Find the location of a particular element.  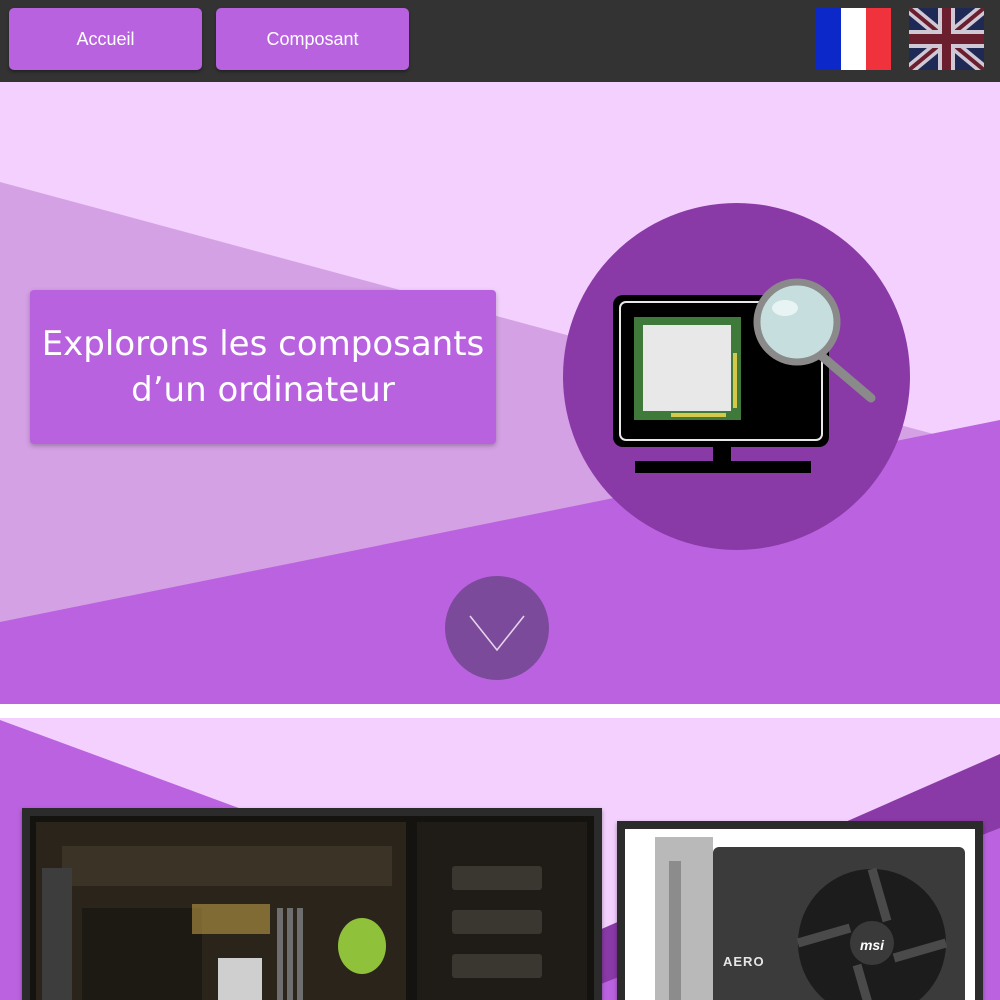

gpu-brand-logo: msi is located at coordinates (872, 945).